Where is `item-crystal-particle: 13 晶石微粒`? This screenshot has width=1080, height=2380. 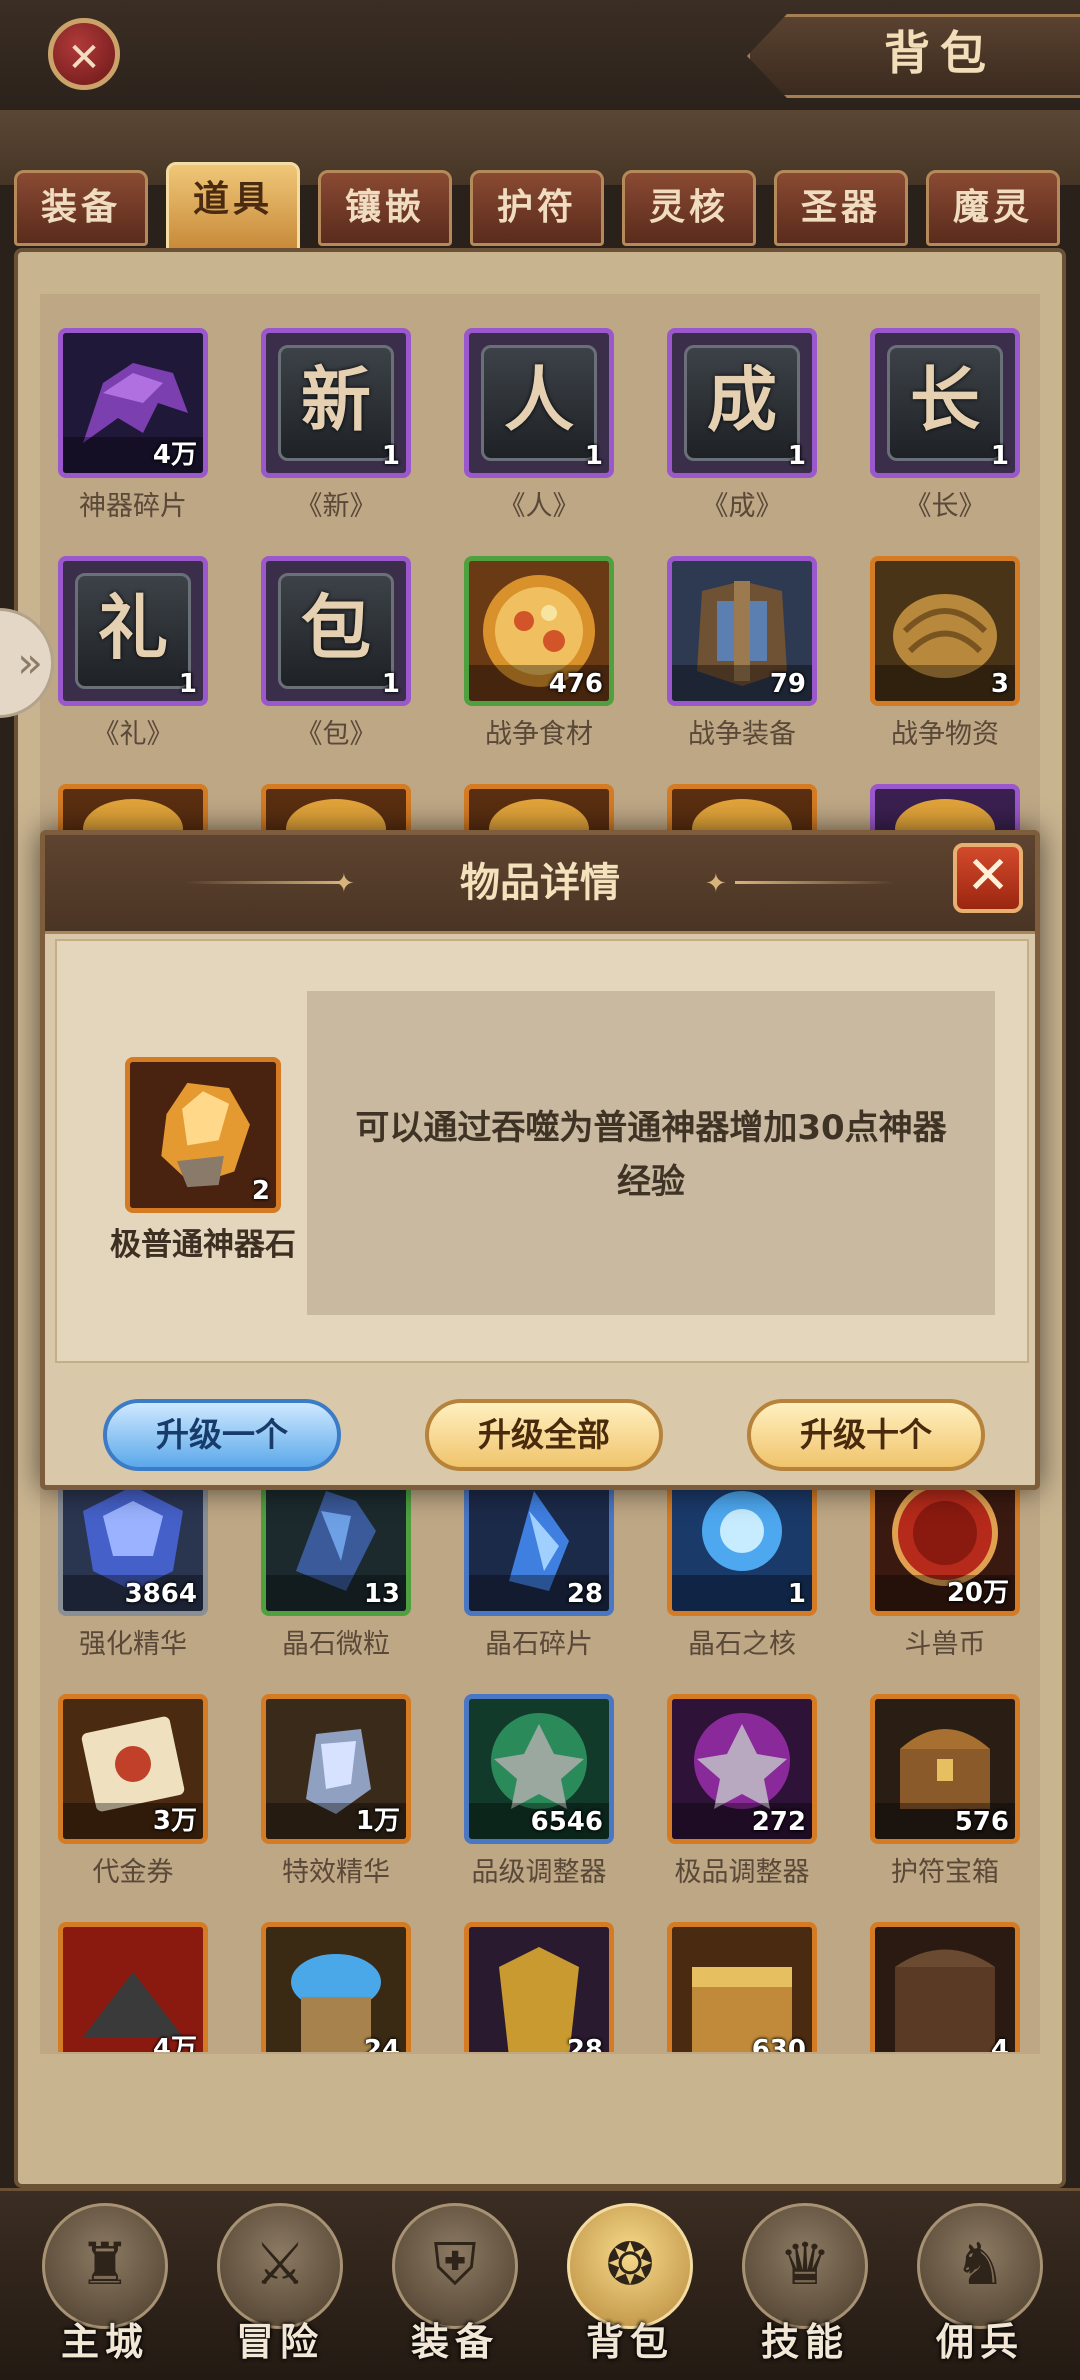
item-crystal-particle: 13 晶石微粒 is located at coordinates (336, 1563).